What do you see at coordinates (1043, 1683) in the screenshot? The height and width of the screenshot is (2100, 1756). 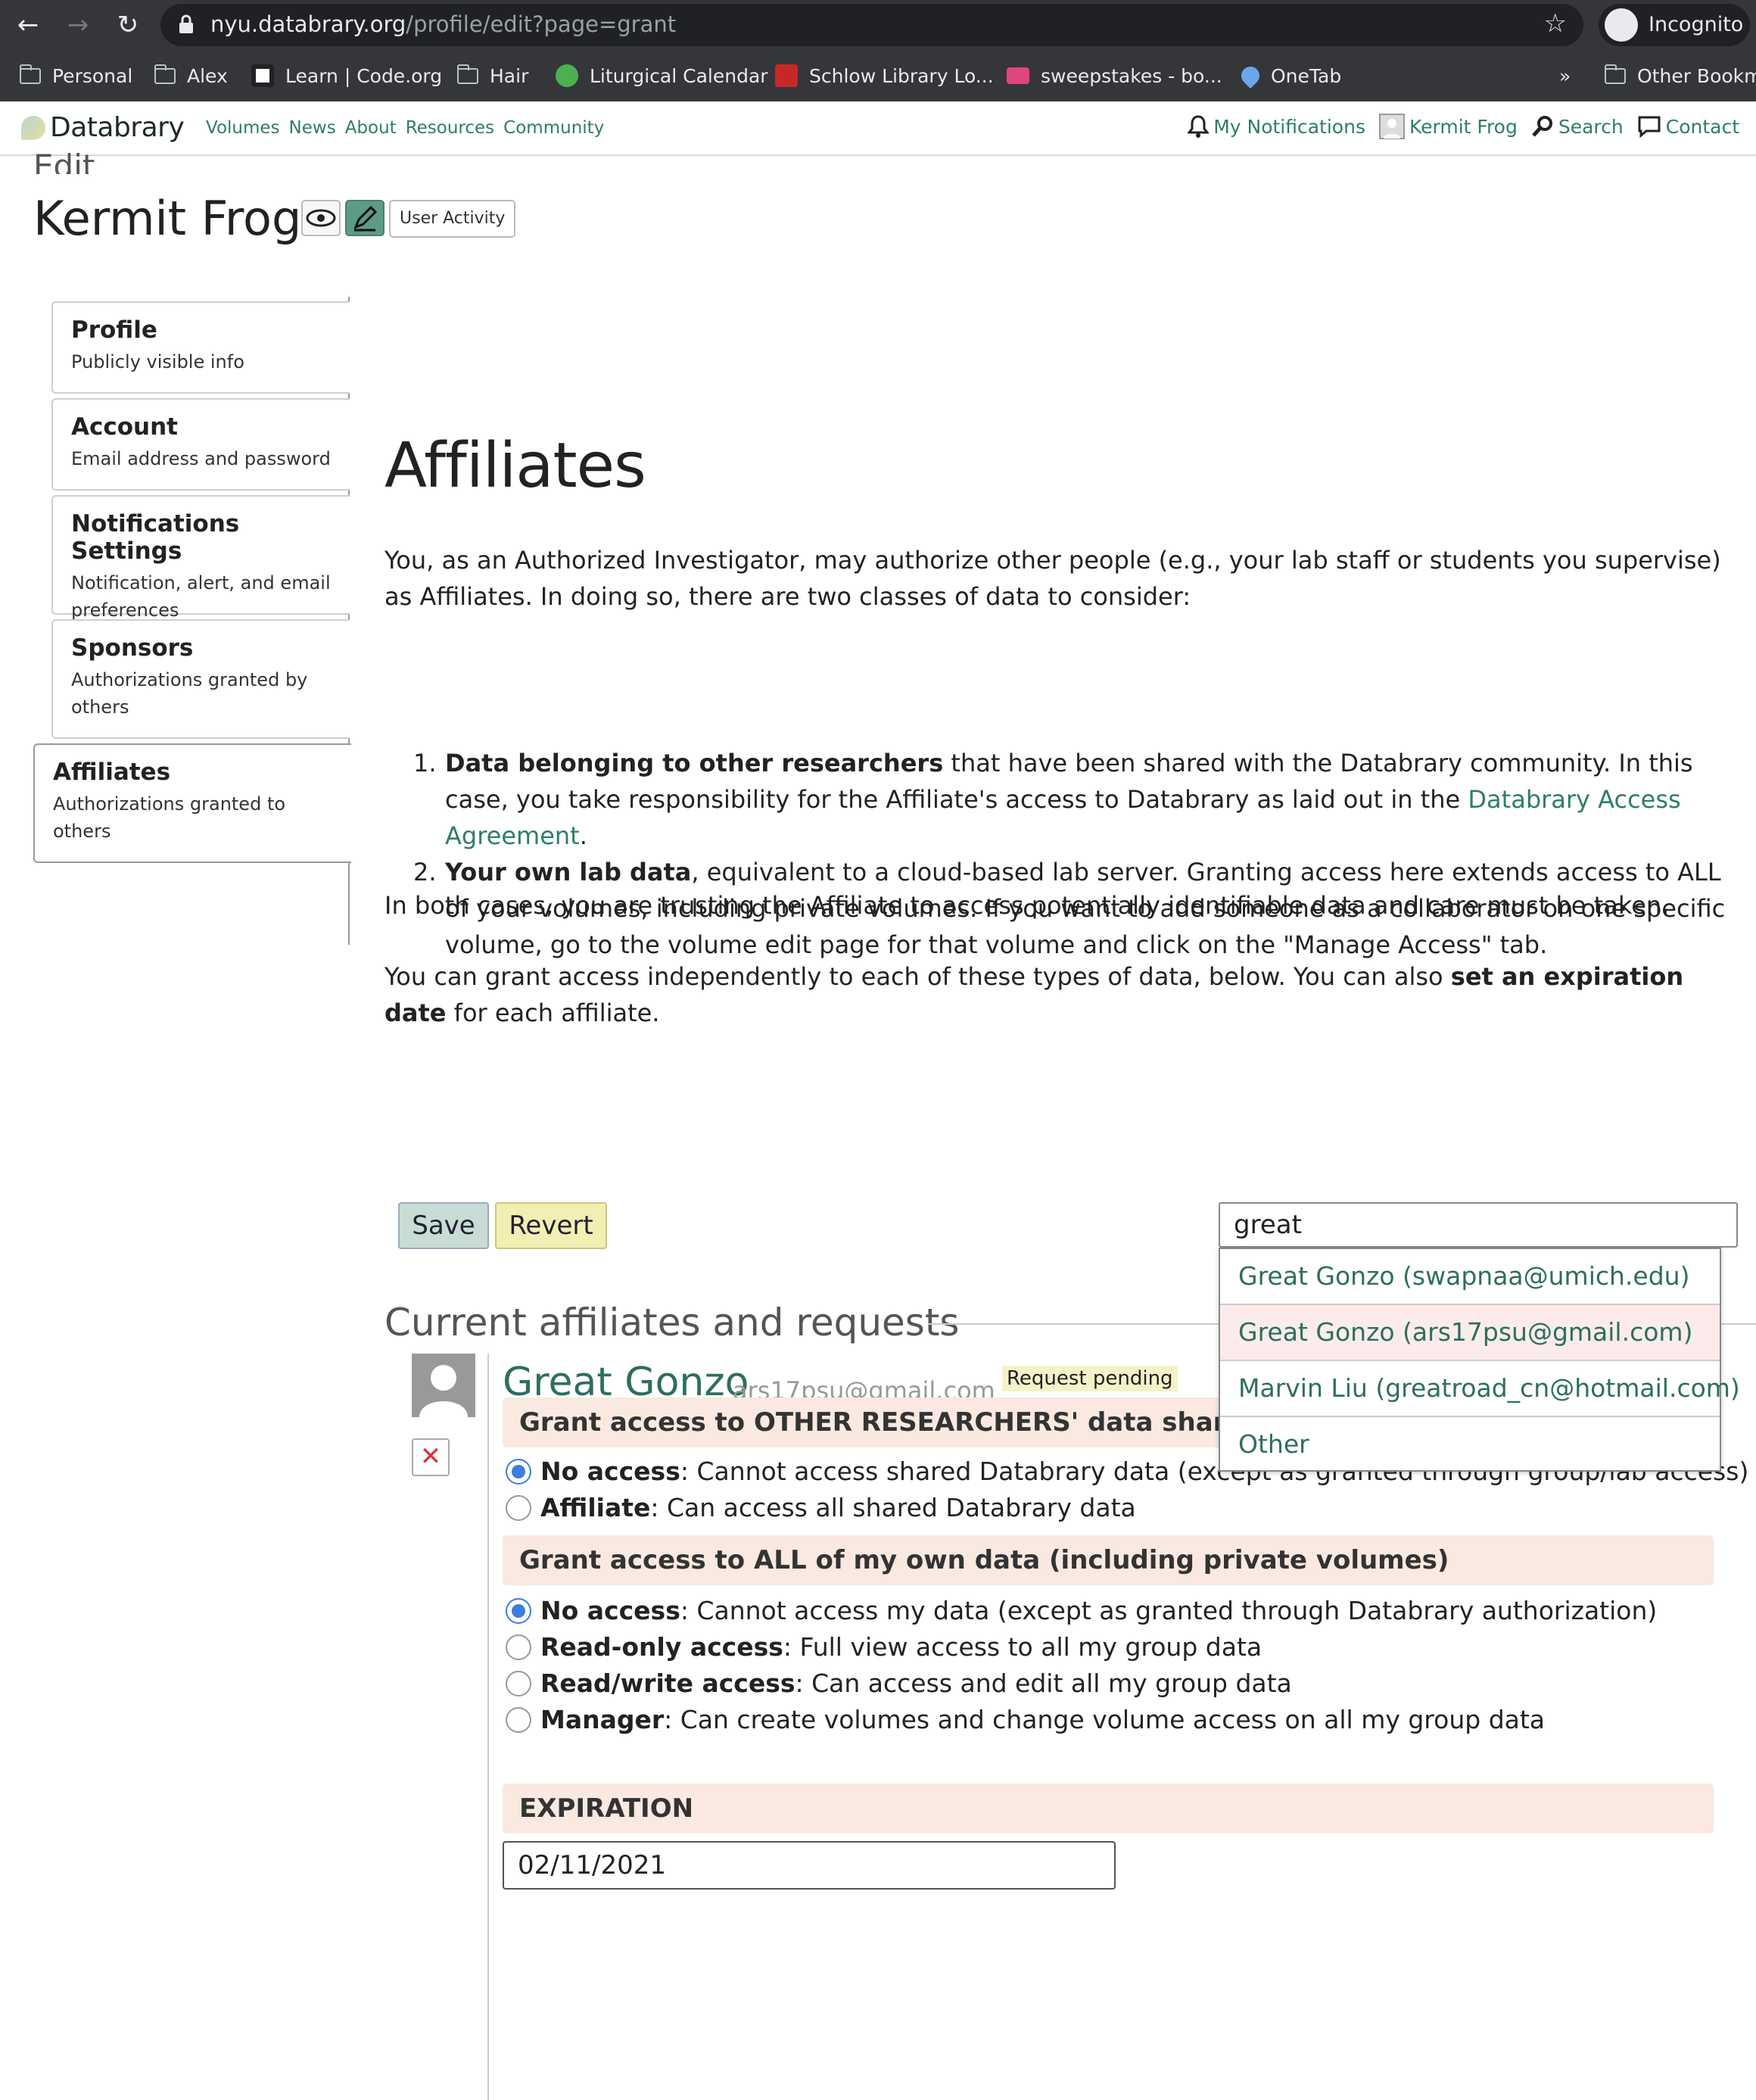 I see `radio-label: : Can access and edit all my group data` at bounding box center [1043, 1683].